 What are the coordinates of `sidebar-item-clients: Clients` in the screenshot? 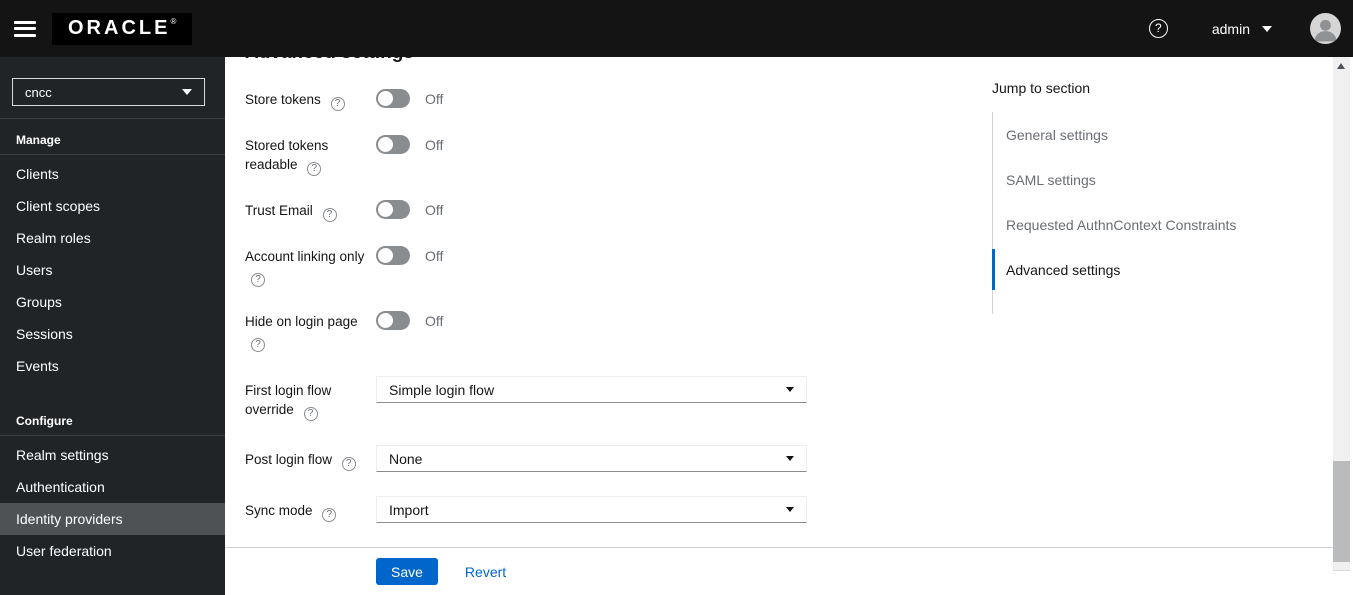 It's located at (112, 174).